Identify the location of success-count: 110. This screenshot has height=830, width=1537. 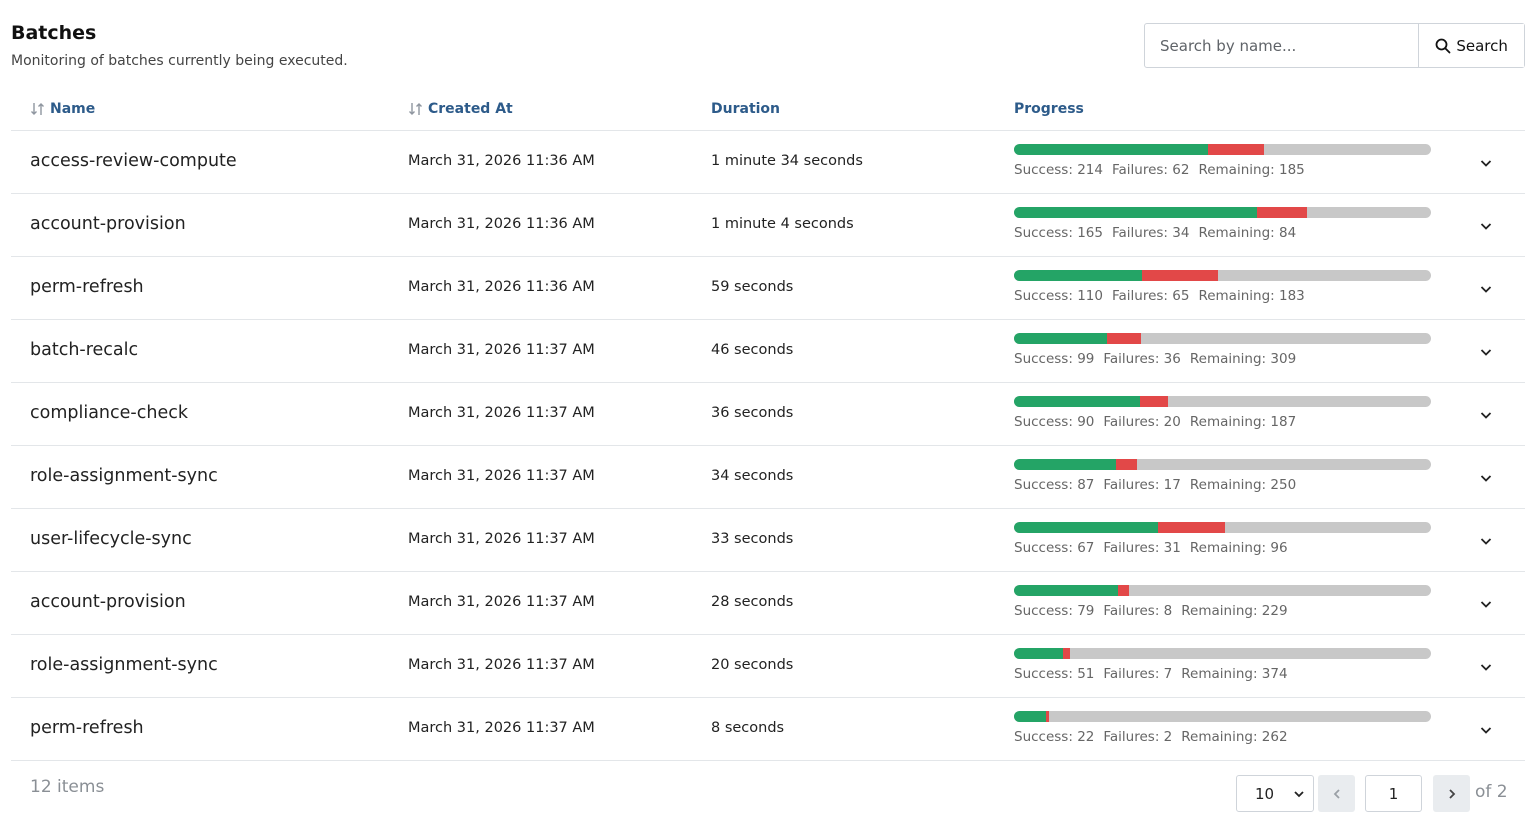
(1090, 296).